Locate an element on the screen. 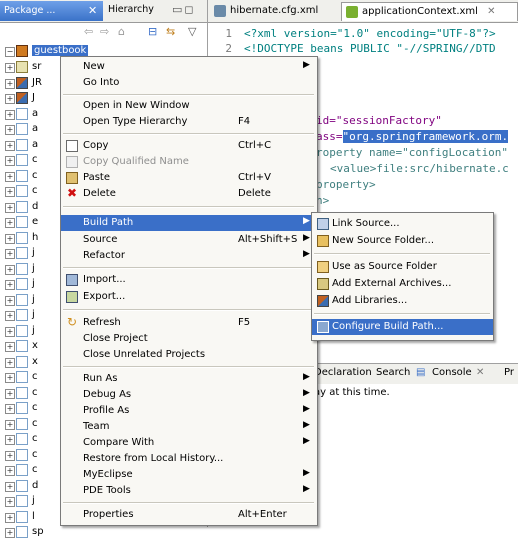  menu-item-label: Close Project is located at coordinates (115, 338).